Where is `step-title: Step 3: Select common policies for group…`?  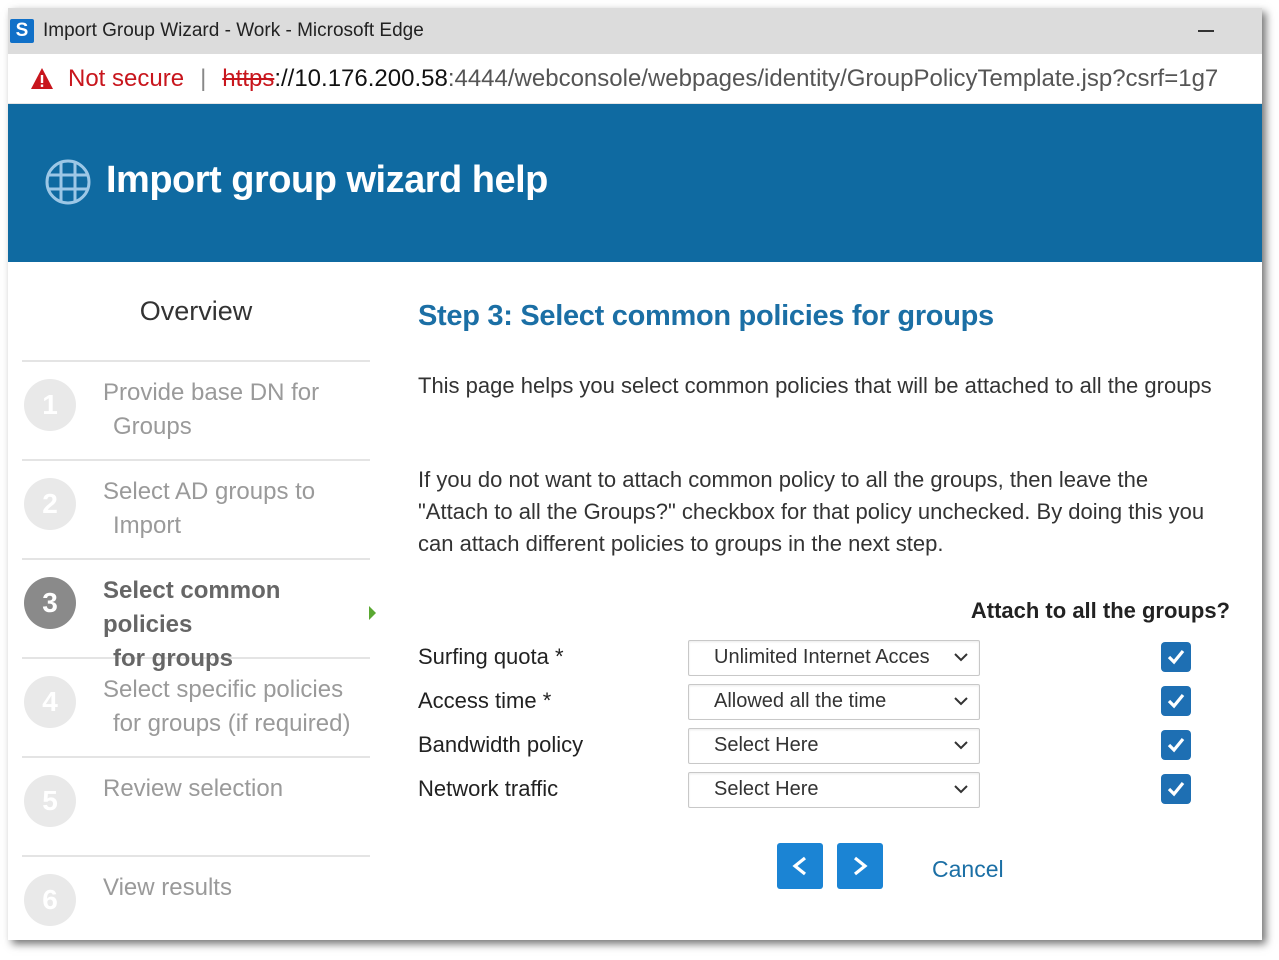
step-title: Step 3: Select common policies for group… is located at coordinates (706, 316).